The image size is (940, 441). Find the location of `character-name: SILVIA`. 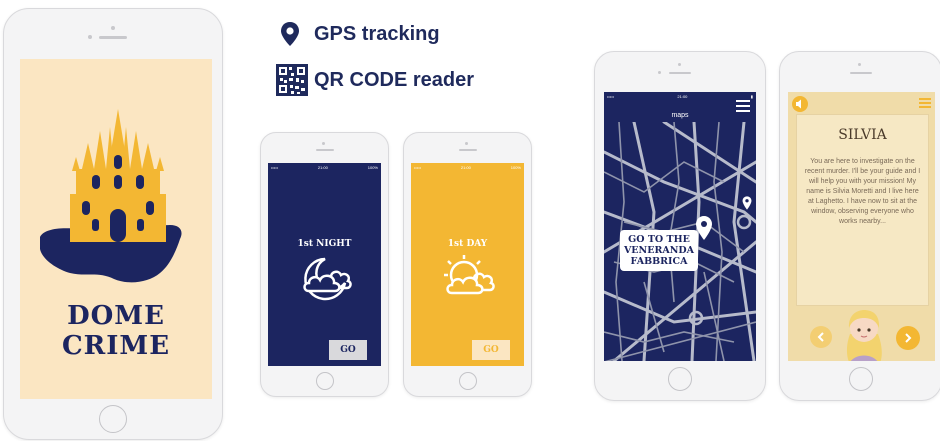

character-name: SILVIA is located at coordinates (862, 135).